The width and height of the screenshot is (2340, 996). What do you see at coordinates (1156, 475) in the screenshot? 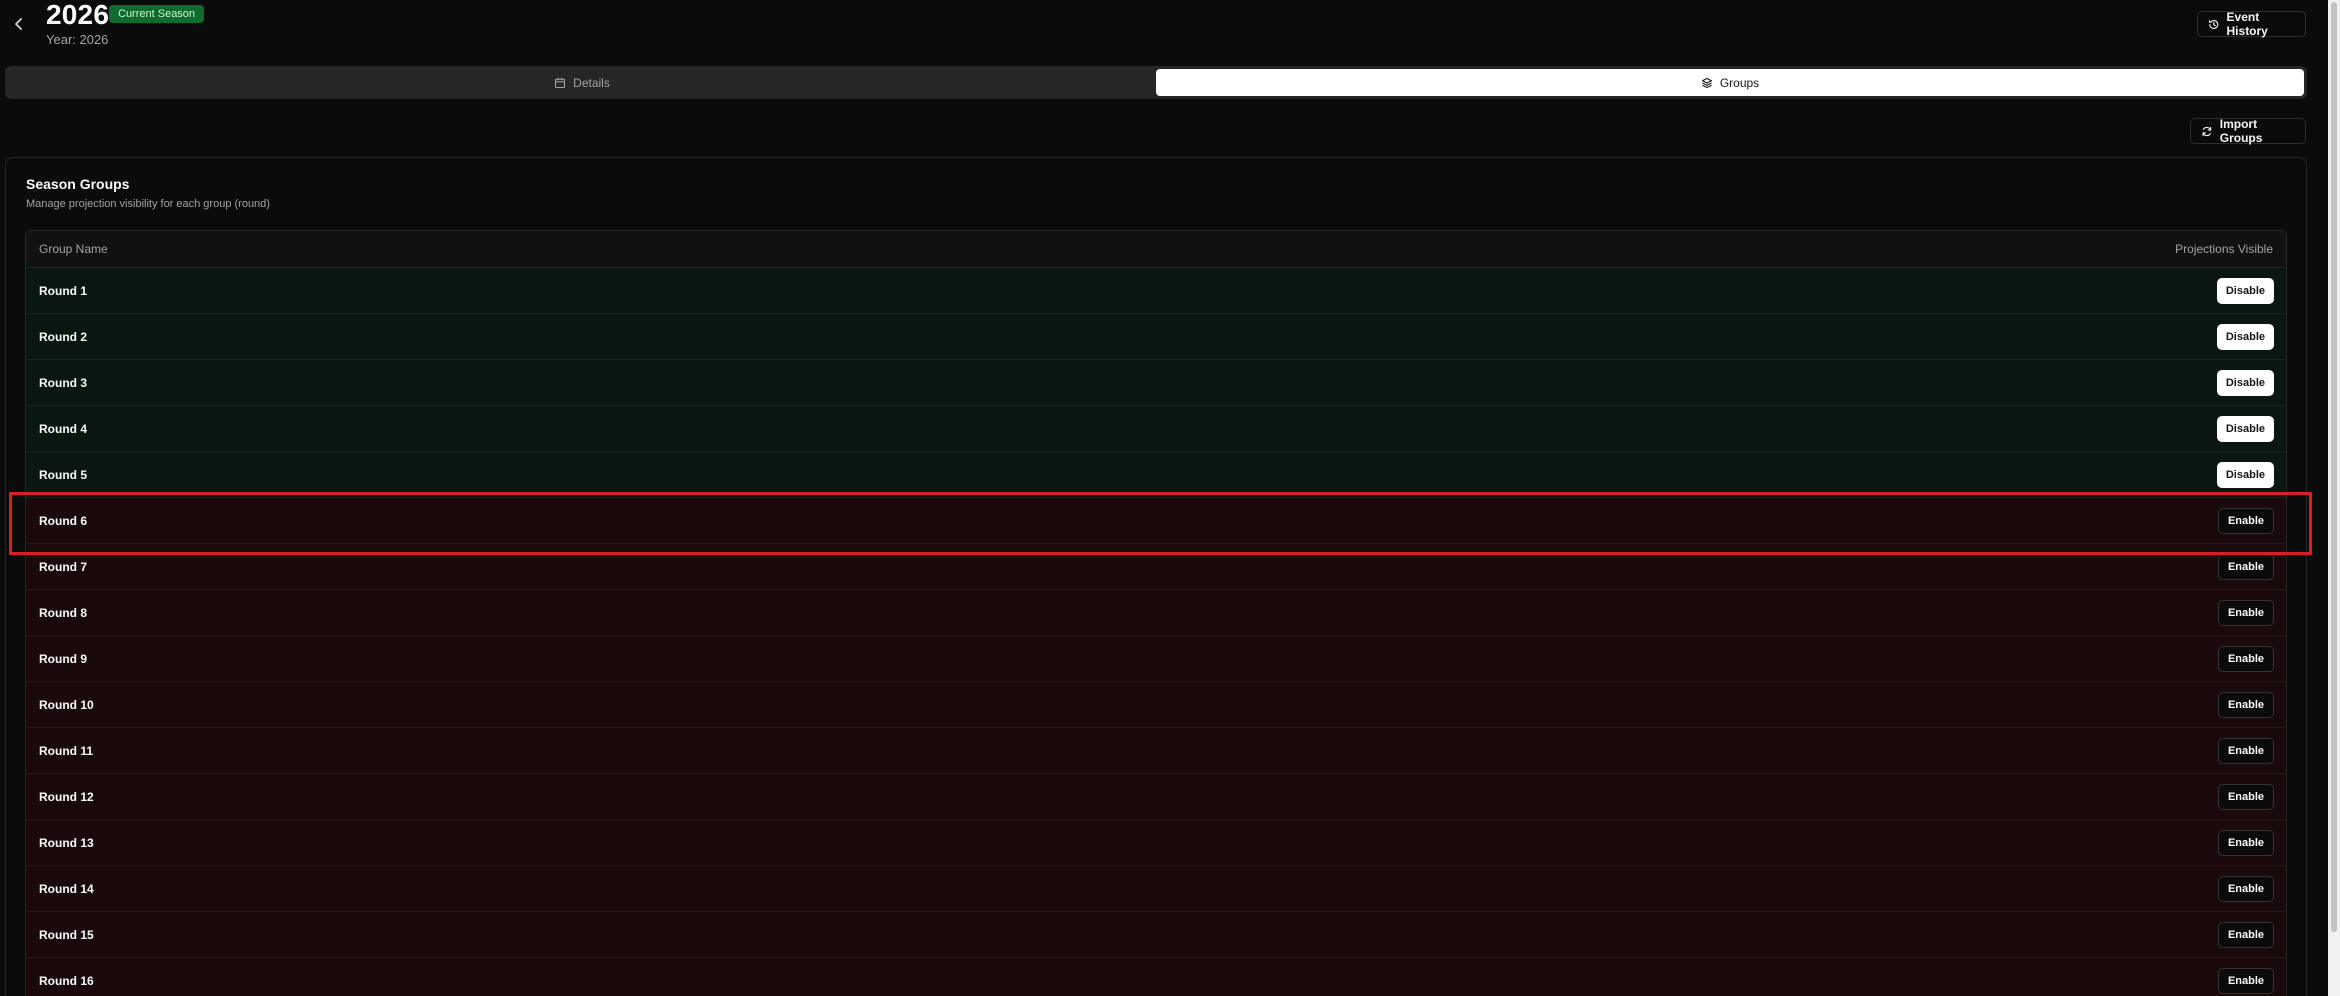
I see `table-row: Round 5 Disable` at bounding box center [1156, 475].